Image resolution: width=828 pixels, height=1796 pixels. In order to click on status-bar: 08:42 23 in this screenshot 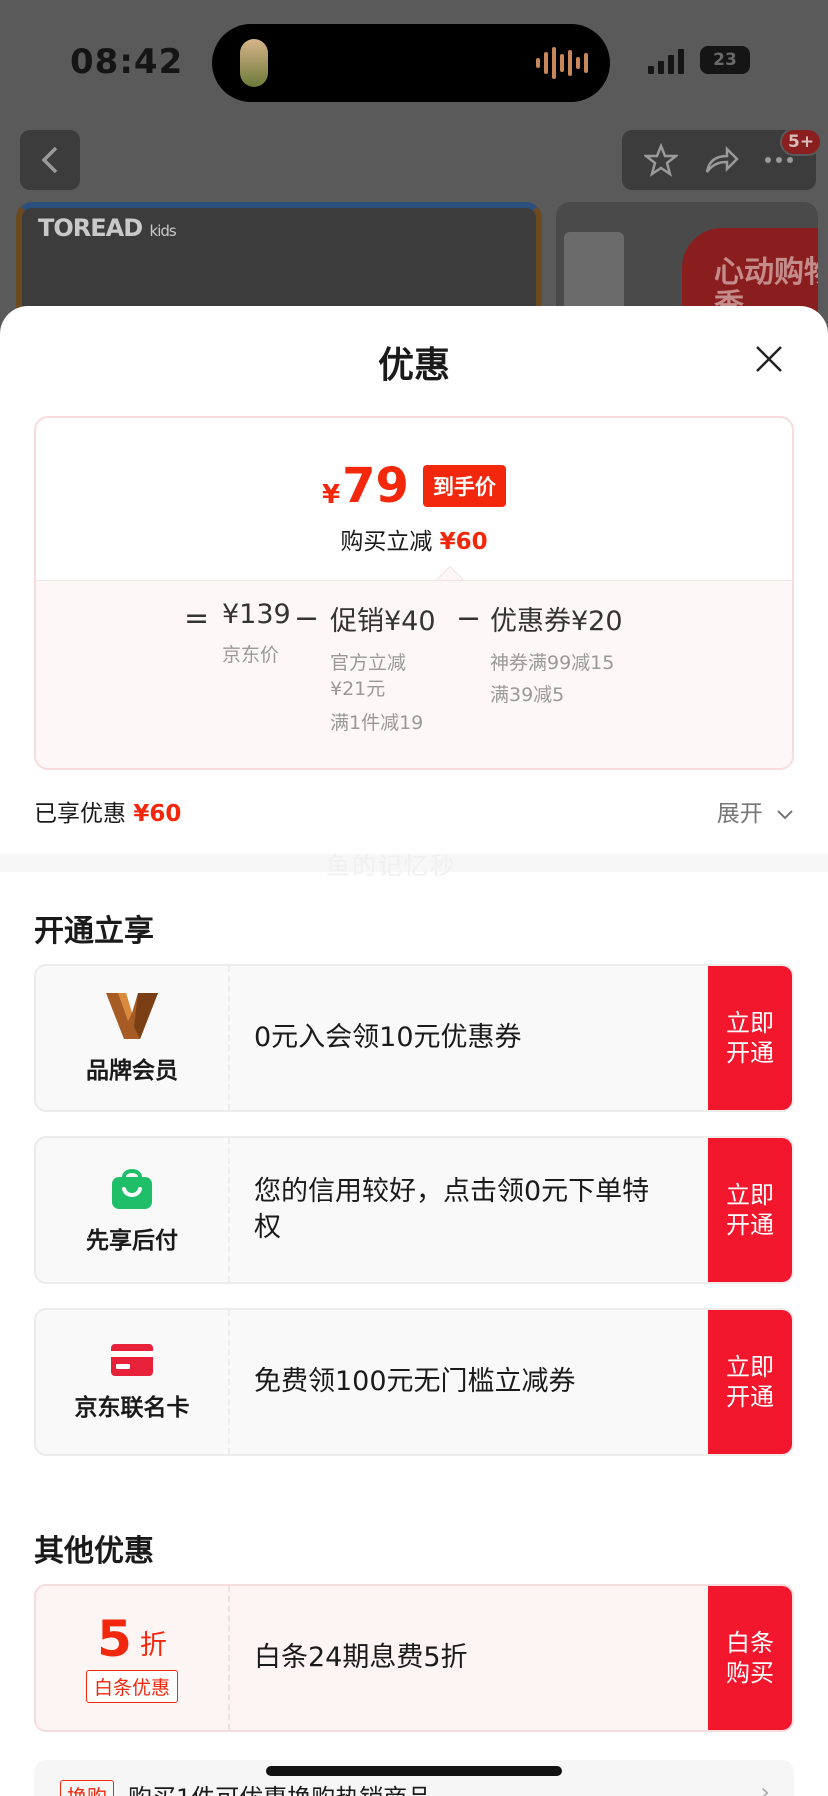, I will do `click(414, 55)`.